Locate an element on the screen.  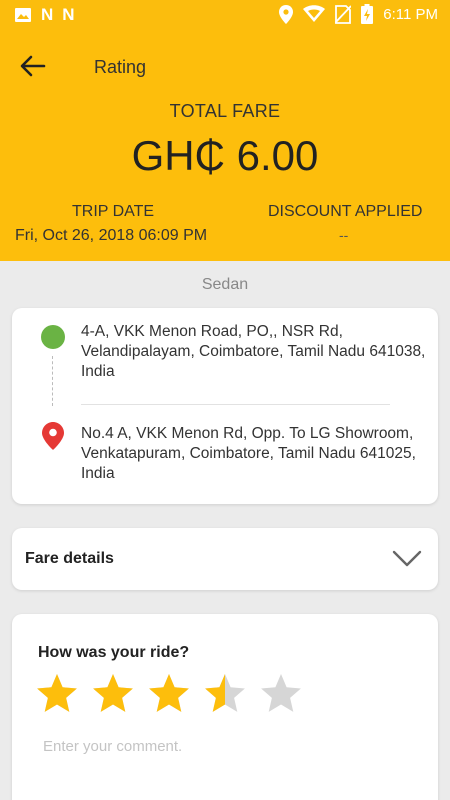
no-sim-icon is located at coordinates (343, 14).